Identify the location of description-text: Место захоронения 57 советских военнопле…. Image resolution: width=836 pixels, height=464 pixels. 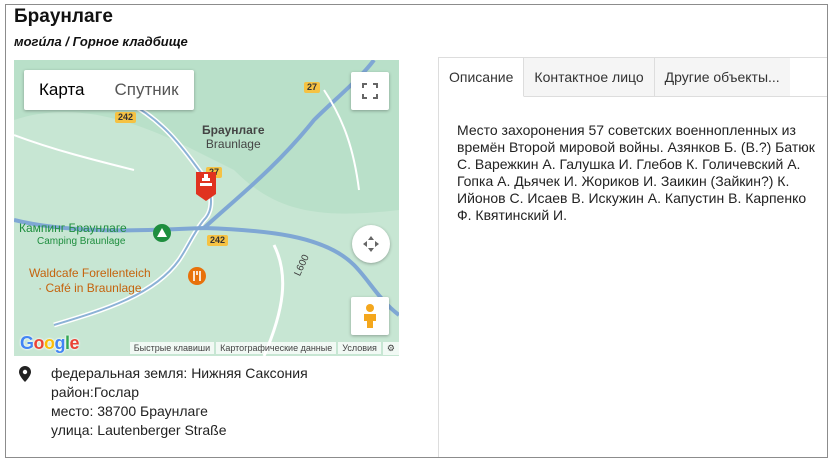
(636, 172).